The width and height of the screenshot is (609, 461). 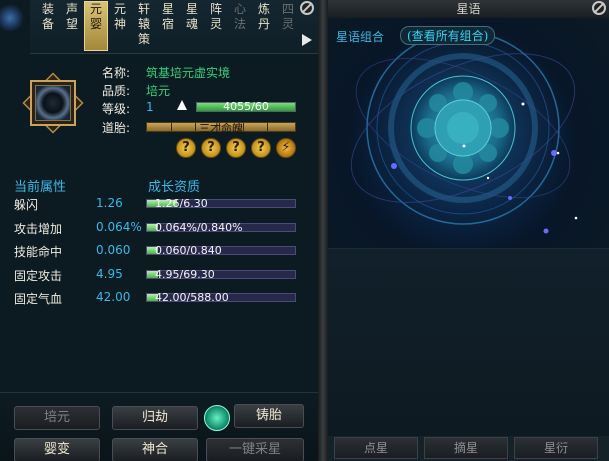 I want to click on exp-bar: 4055/60, so click(x=246, y=106).